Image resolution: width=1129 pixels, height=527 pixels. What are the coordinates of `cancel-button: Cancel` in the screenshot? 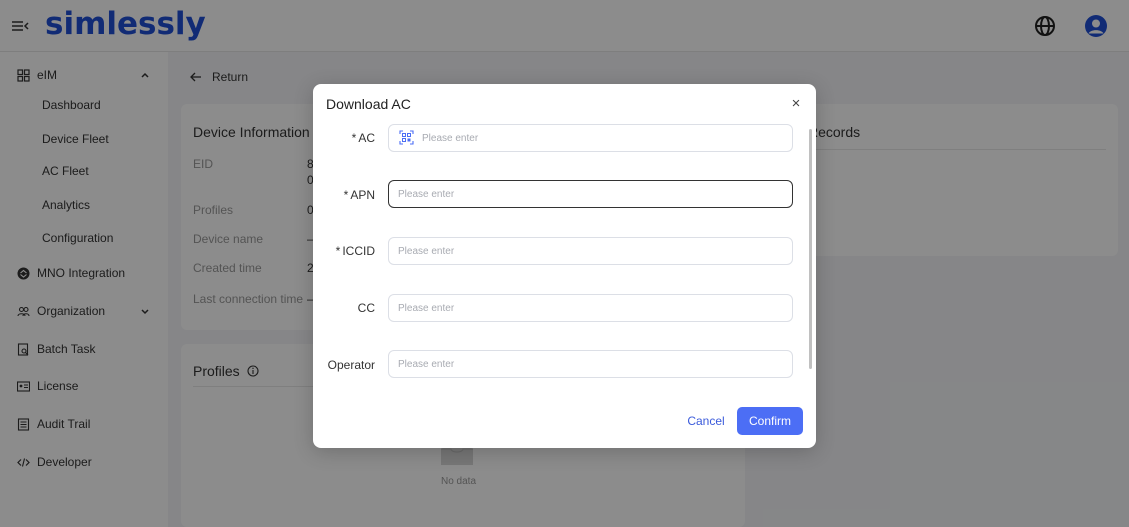 It's located at (706, 421).